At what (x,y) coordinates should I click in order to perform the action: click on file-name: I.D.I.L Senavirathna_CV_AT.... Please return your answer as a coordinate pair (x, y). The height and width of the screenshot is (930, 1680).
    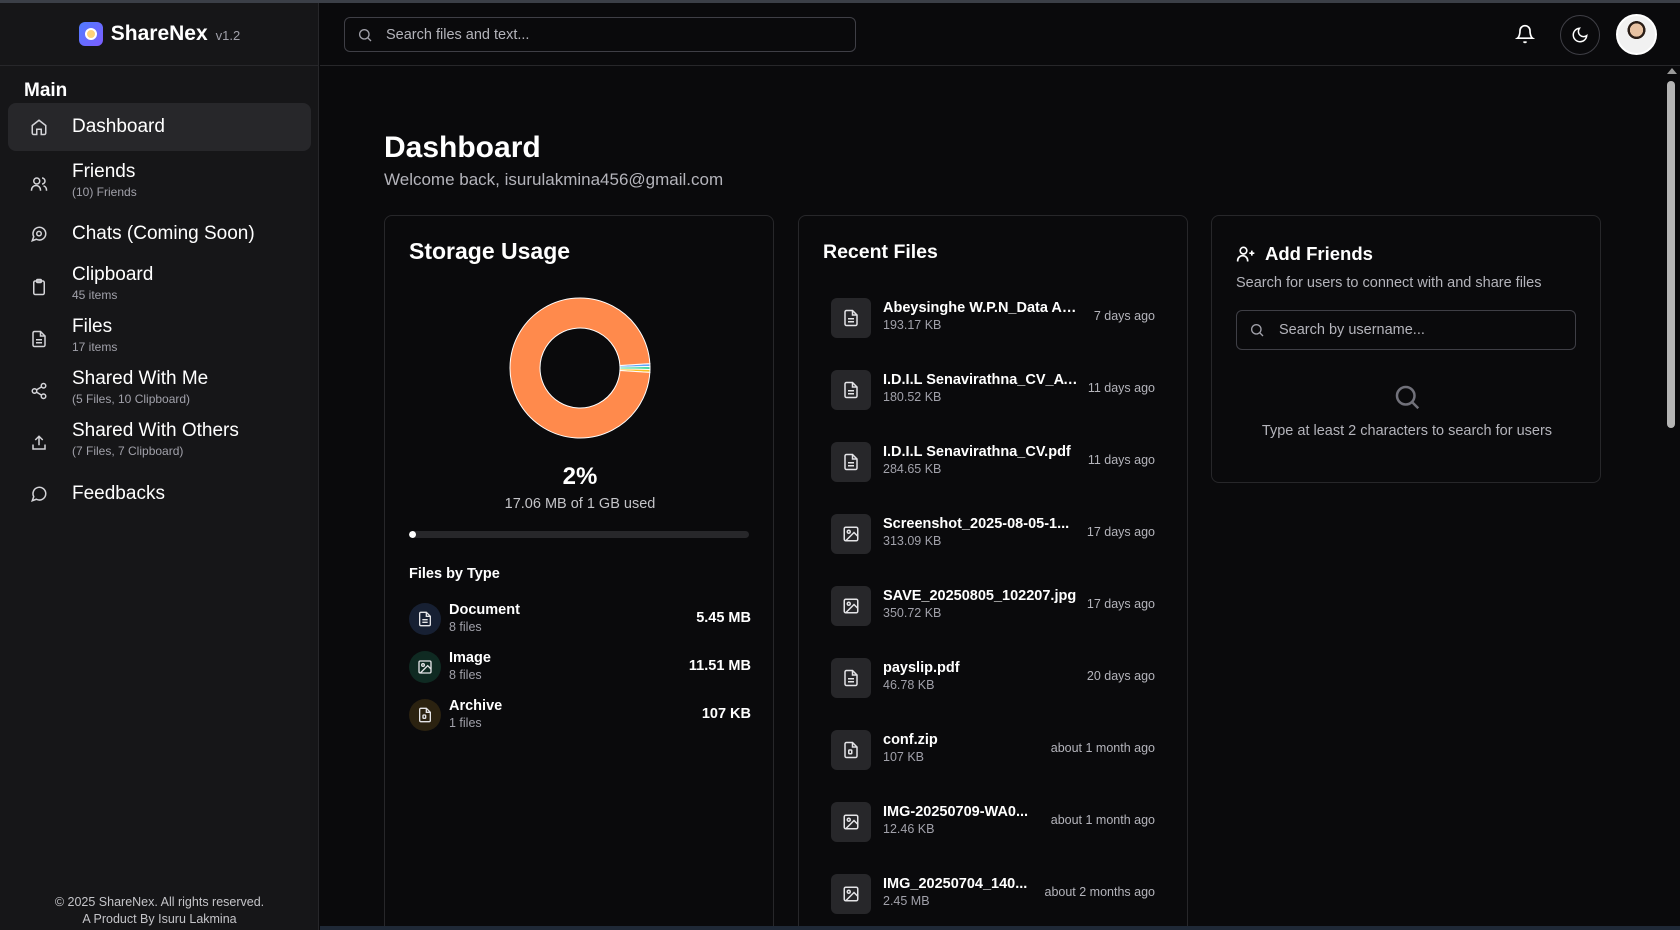
    Looking at the image, I should click on (982, 380).